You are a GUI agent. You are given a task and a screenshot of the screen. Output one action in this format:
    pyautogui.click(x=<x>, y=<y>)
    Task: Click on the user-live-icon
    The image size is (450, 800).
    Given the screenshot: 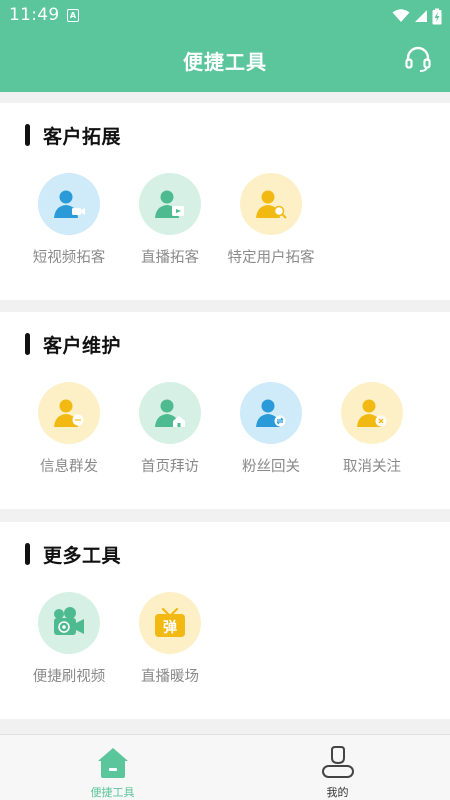 What is the action you would take?
    pyautogui.click(x=170, y=204)
    